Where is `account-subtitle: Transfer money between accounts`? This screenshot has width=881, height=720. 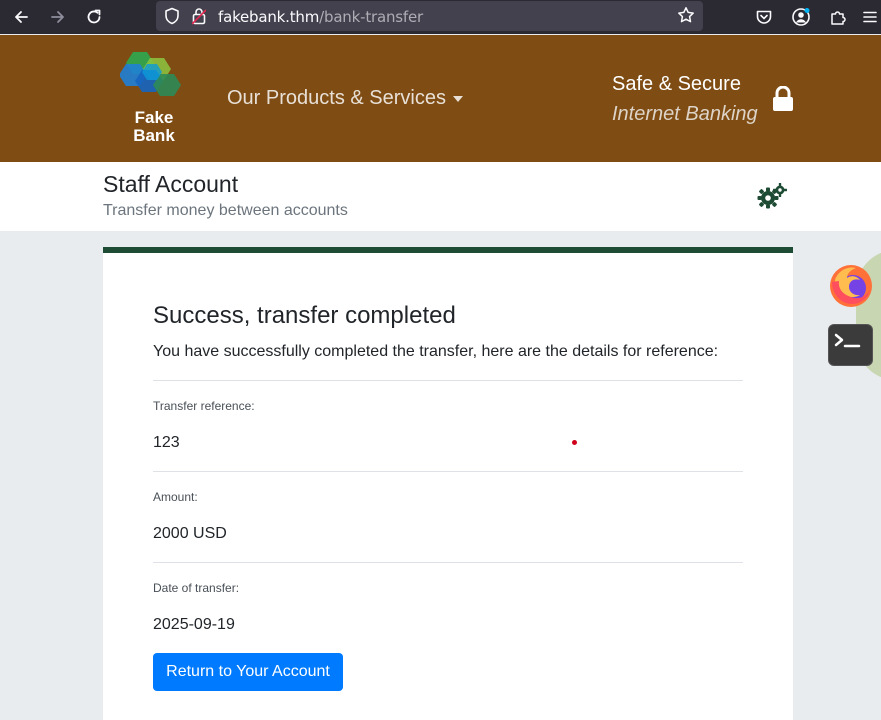 account-subtitle: Transfer money between accounts is located at coordinates (225, 210).